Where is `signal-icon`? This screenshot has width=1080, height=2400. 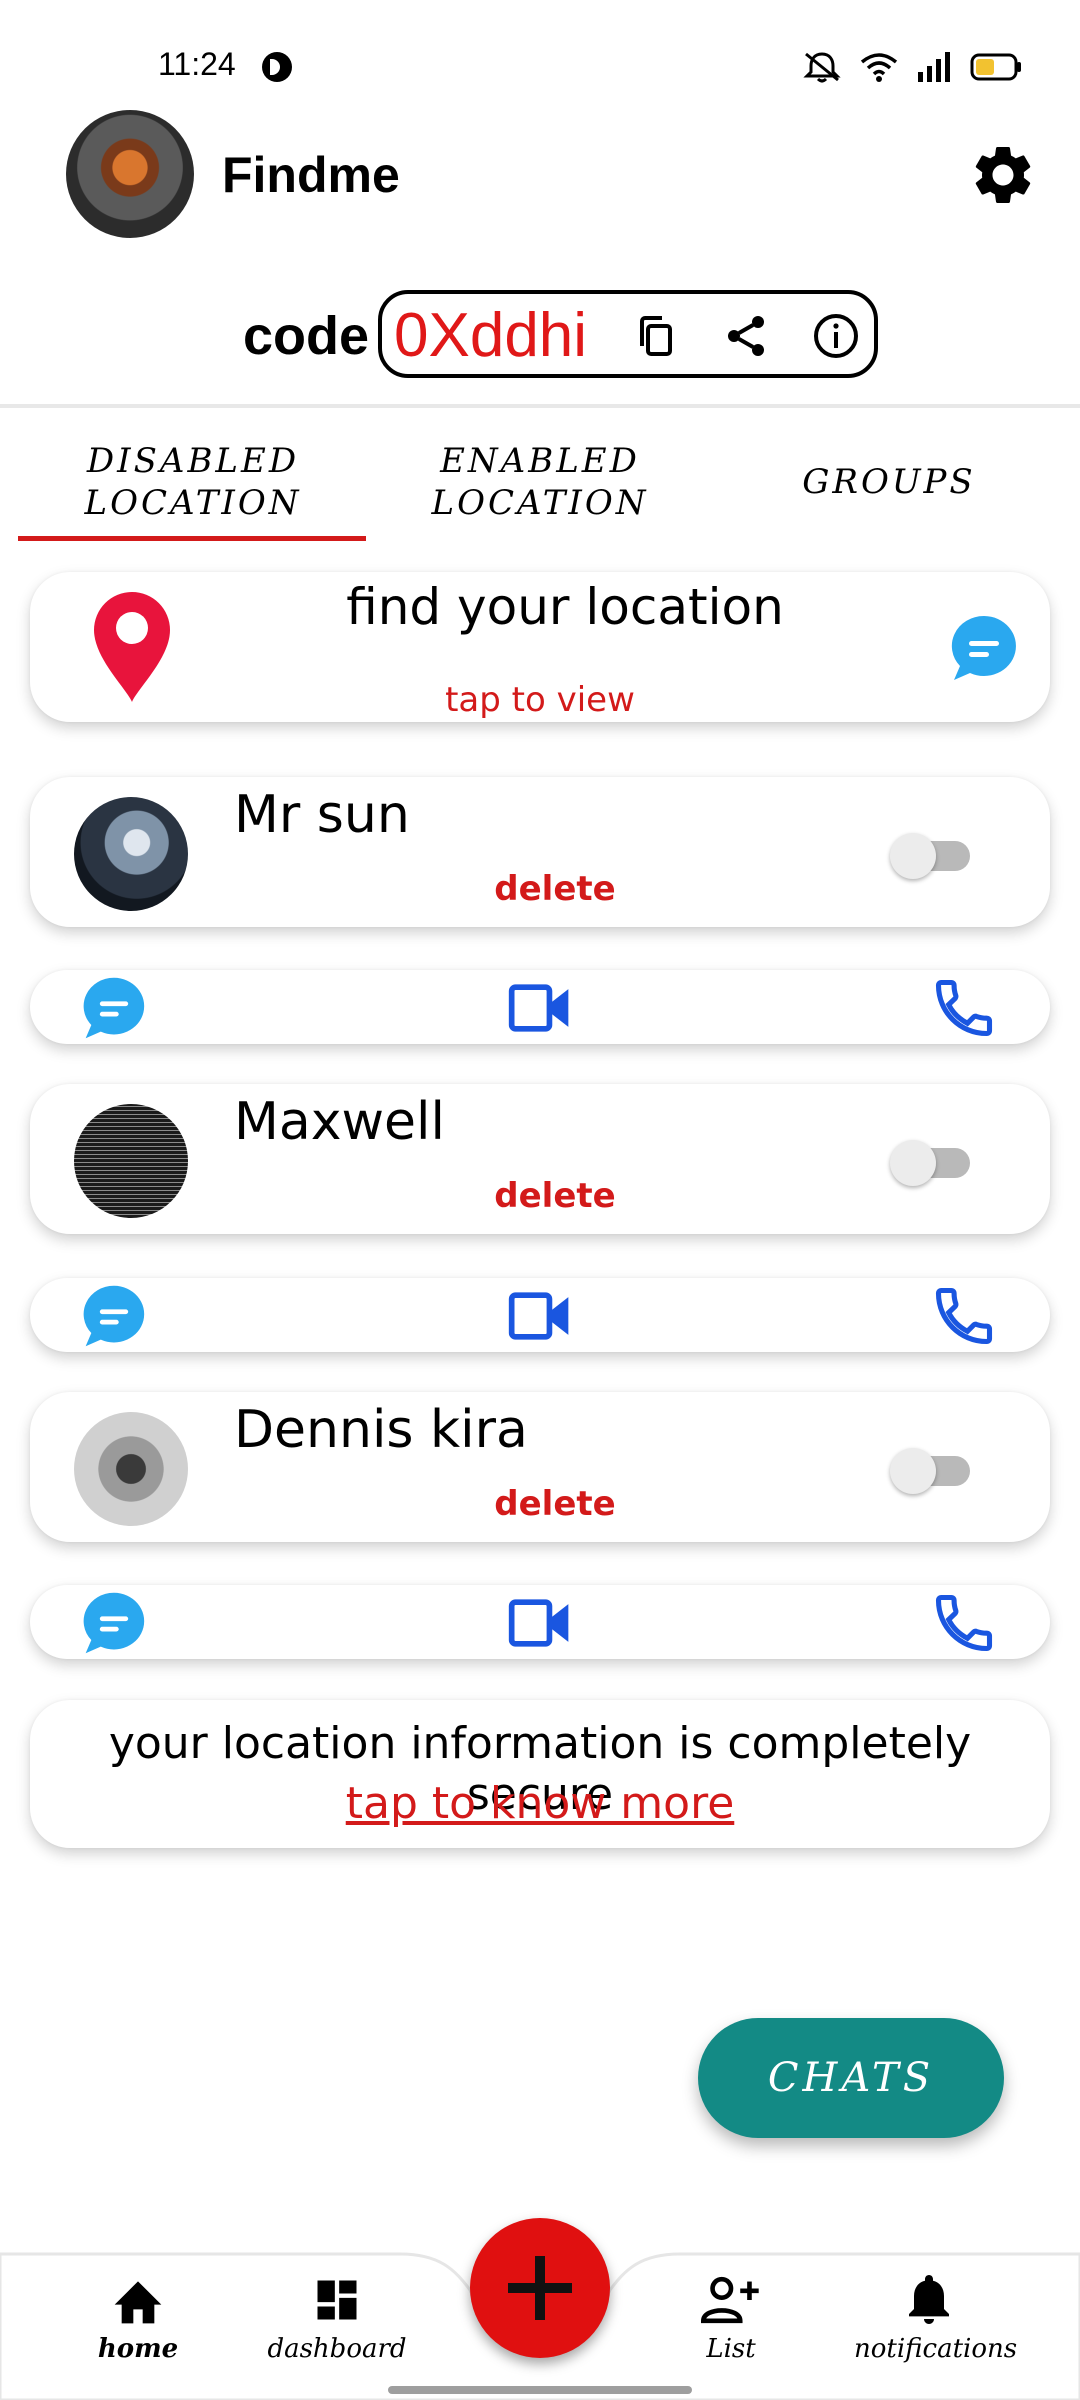
signal-icon is located at coordinates (934, 67).